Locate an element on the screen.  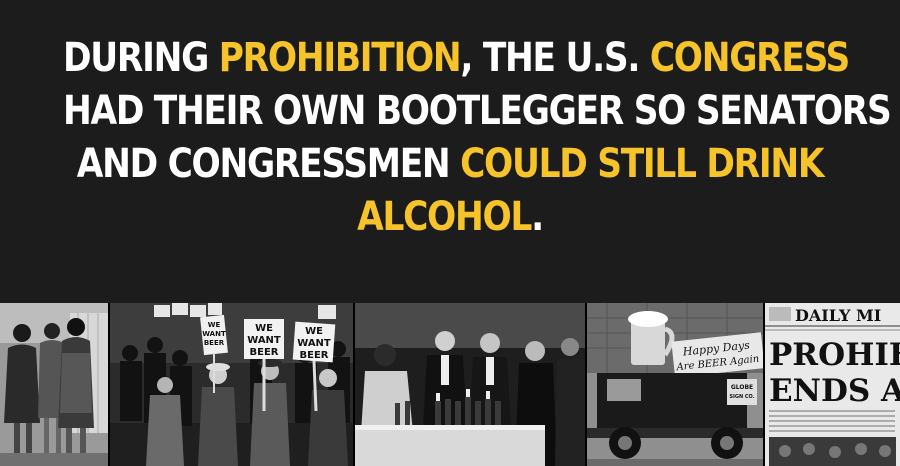
headline-line: AND CONGRESSMEN COULD STILL DRINK is located at coordinates (450, 164).